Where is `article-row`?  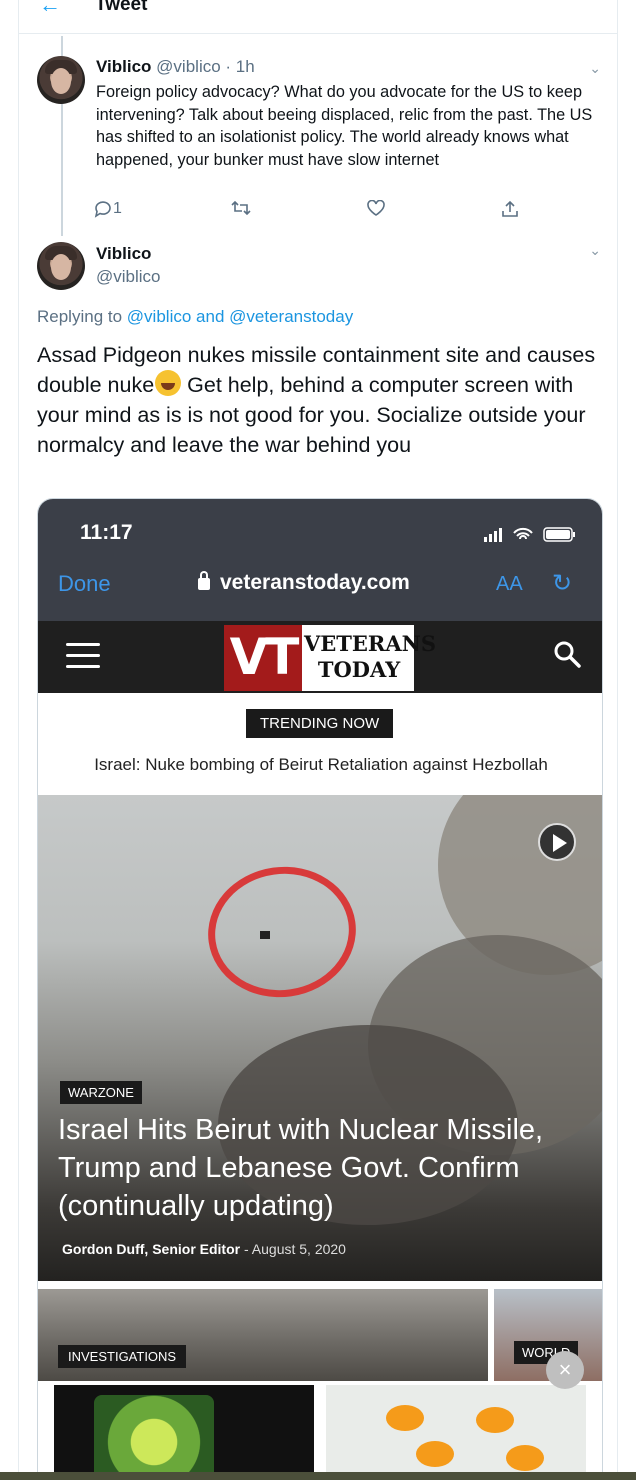
article-row is located at coordinates (320, 1430).